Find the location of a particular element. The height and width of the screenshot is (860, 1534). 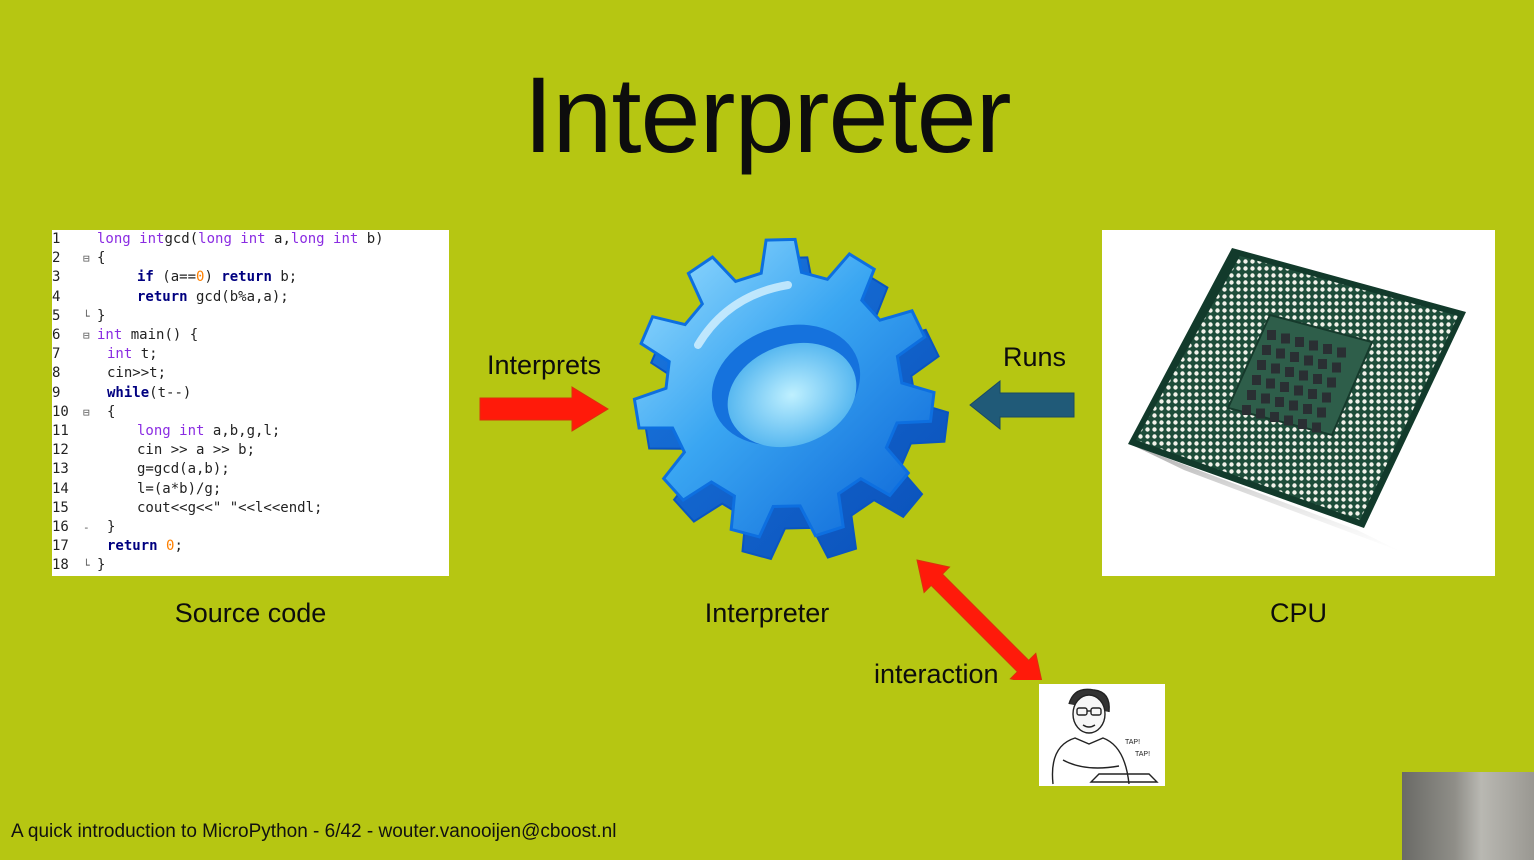

code-text: if (a==0) return b; is located at coordinates (217, 277).